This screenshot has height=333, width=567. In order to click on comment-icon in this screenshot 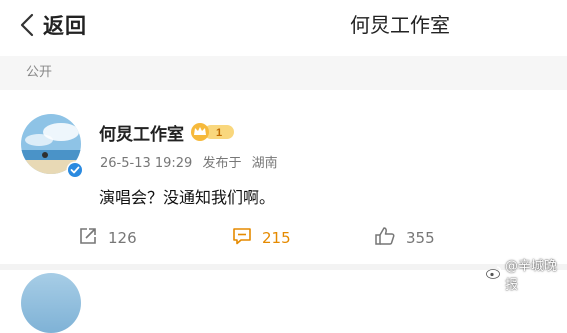, I will do `click(242, 238)`.